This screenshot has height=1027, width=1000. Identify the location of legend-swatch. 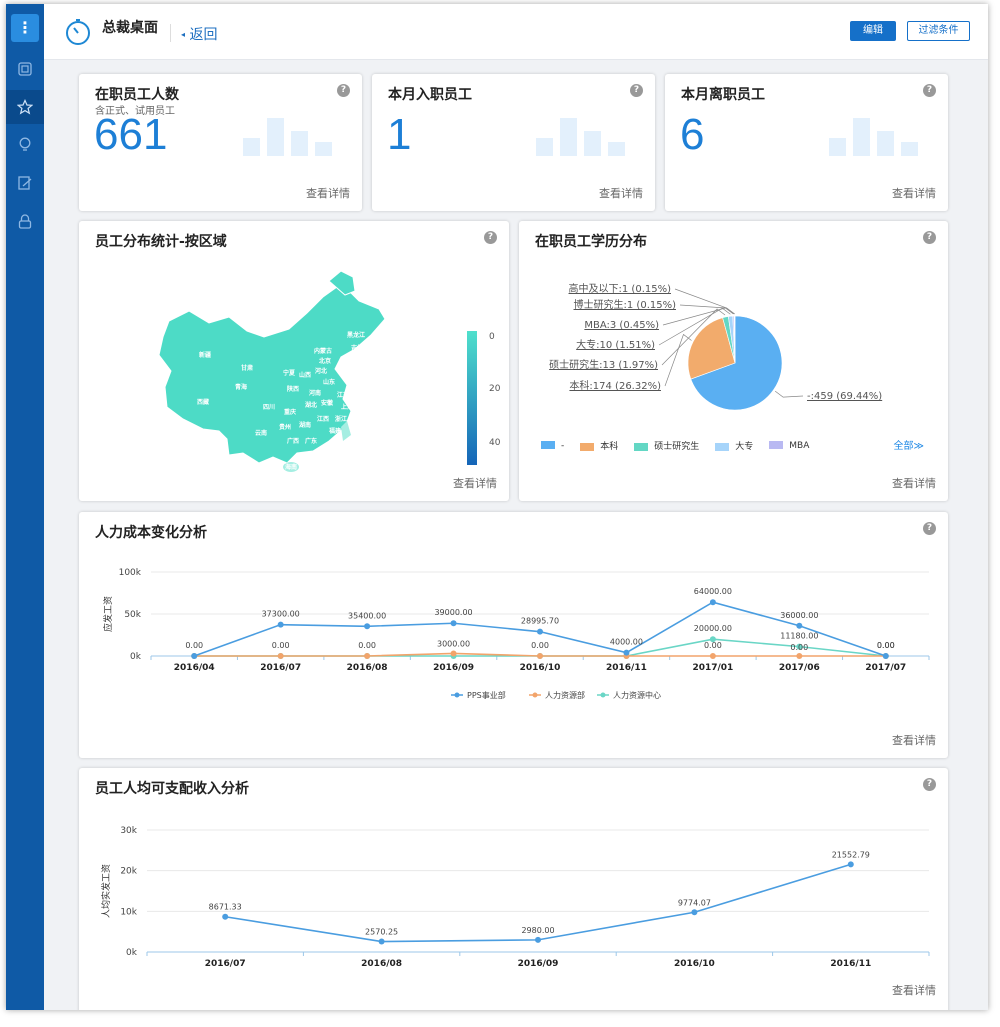
(722, 446).